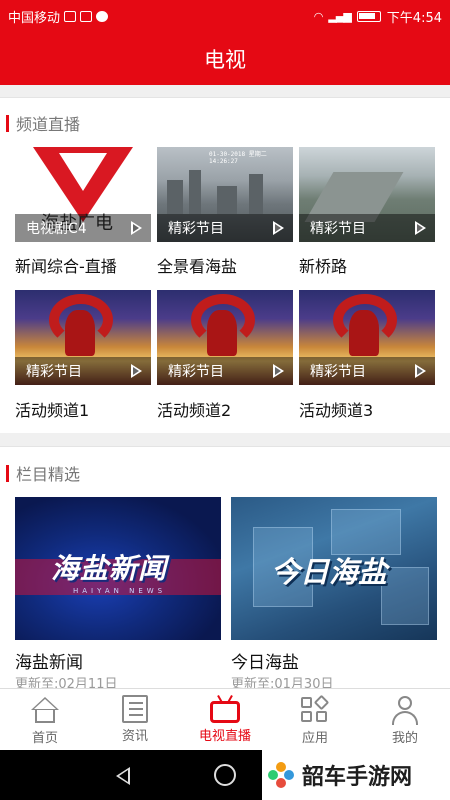  What do you see at coordinates (225, 473) in the screenshot?
I see `programs-section-header: 栏目精选` at bounding box center [225, 473].